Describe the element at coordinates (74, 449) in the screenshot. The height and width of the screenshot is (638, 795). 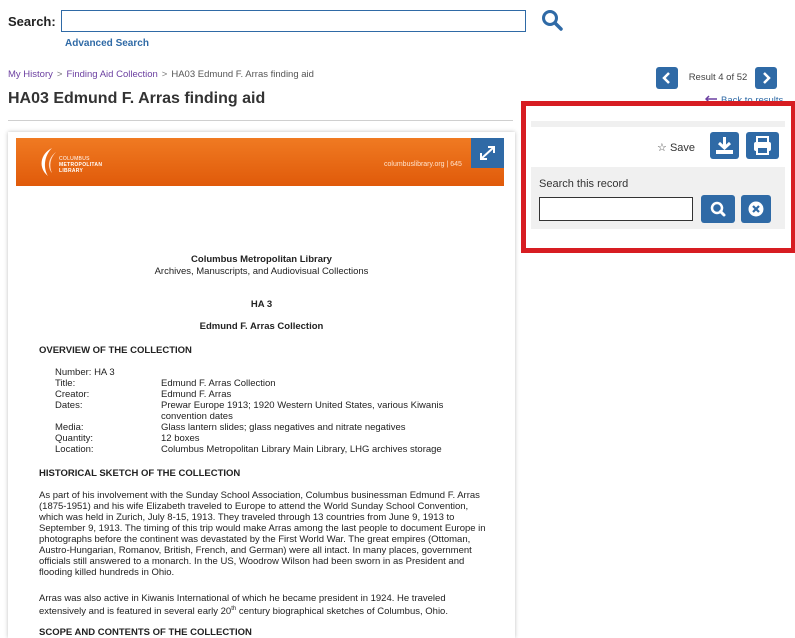
I see `overview-key: Location:` at that location.